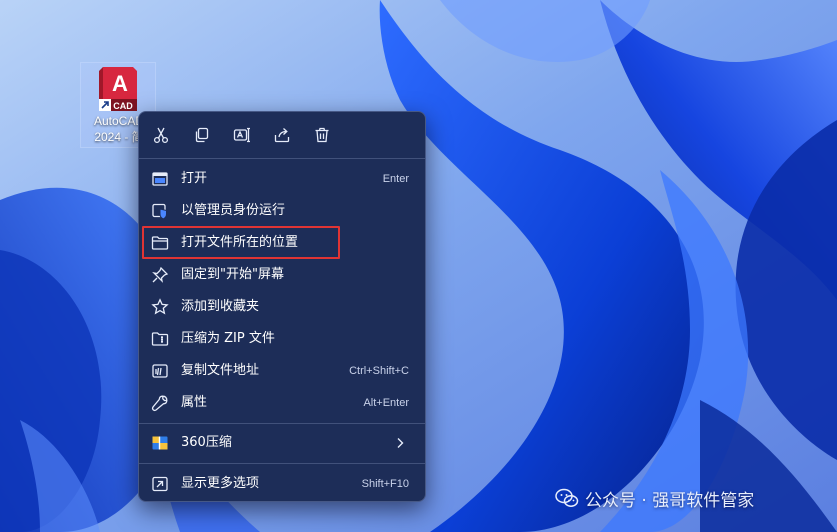 This screenshot has height=532, width=837. Describe the element at coordinates (385, 484) in the screenshot. I see `menu-item-shortcut: Shift+F10` at that location.